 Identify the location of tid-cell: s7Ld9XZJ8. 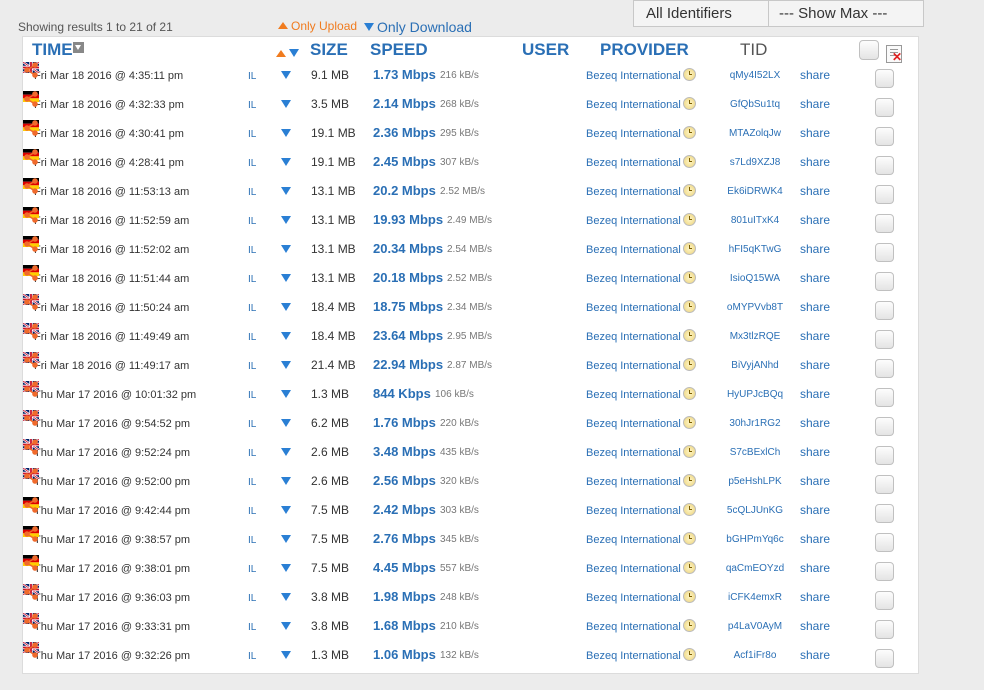
(755, 162).